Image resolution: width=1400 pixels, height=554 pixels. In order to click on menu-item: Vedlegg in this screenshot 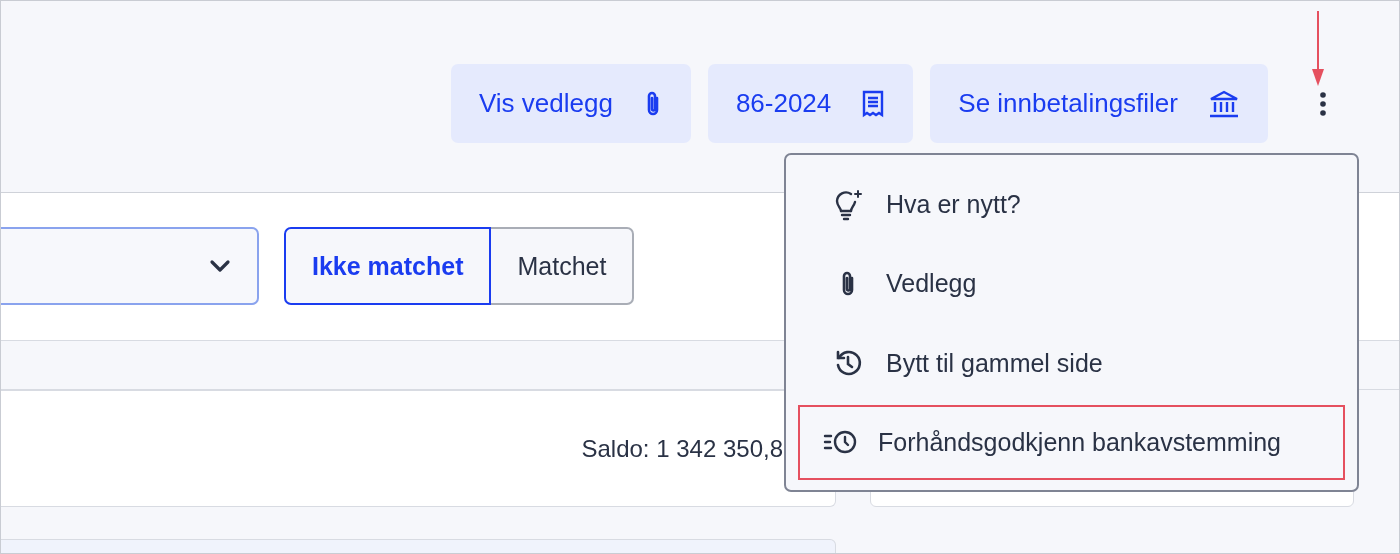, I will do `click(1071, 284)`.